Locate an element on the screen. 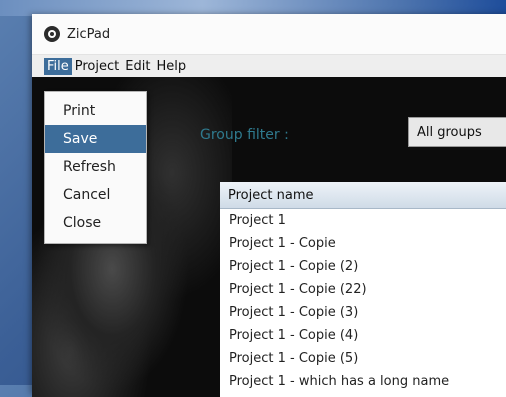 Image resolution: width=506 pixels, height=397 pixels. file-menu-print: Print is located at coordinates (95, 111).